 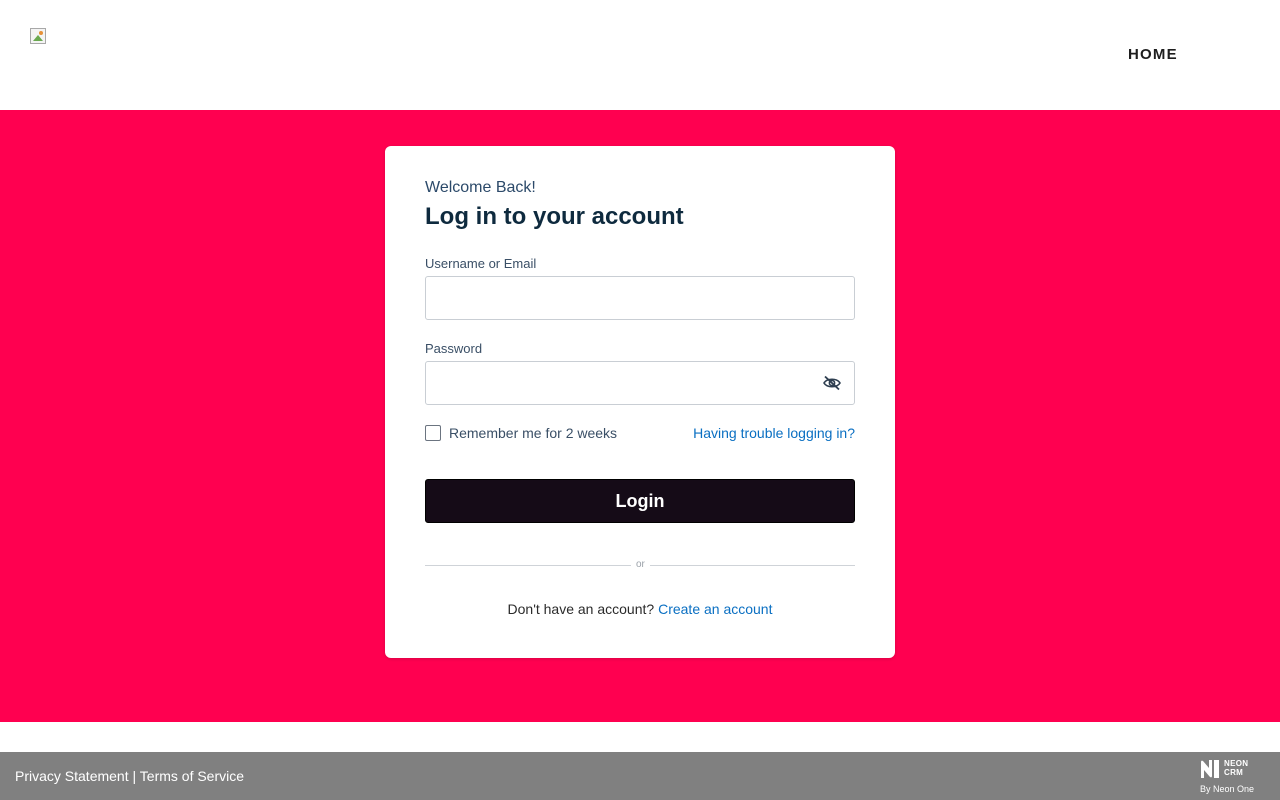 What do you see at coordinates (454, 348) in the screenshot?
I see `password-label: Password` at bounding box center [454, 348].